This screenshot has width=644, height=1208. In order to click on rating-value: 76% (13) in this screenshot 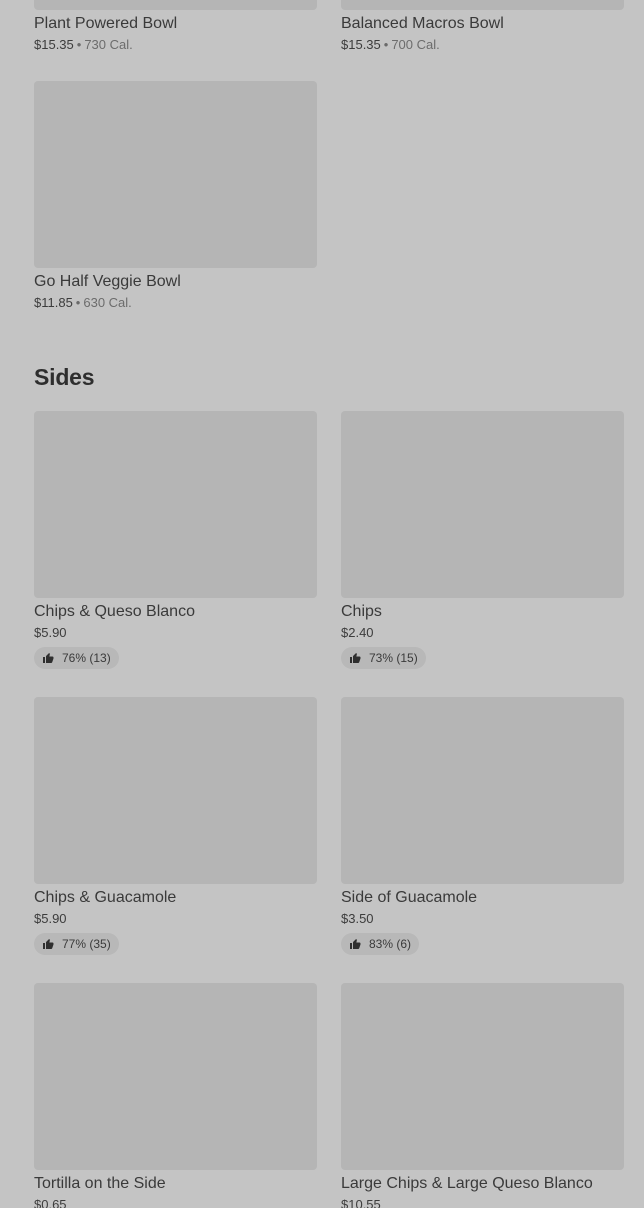, I will do `click(86, 658)`.